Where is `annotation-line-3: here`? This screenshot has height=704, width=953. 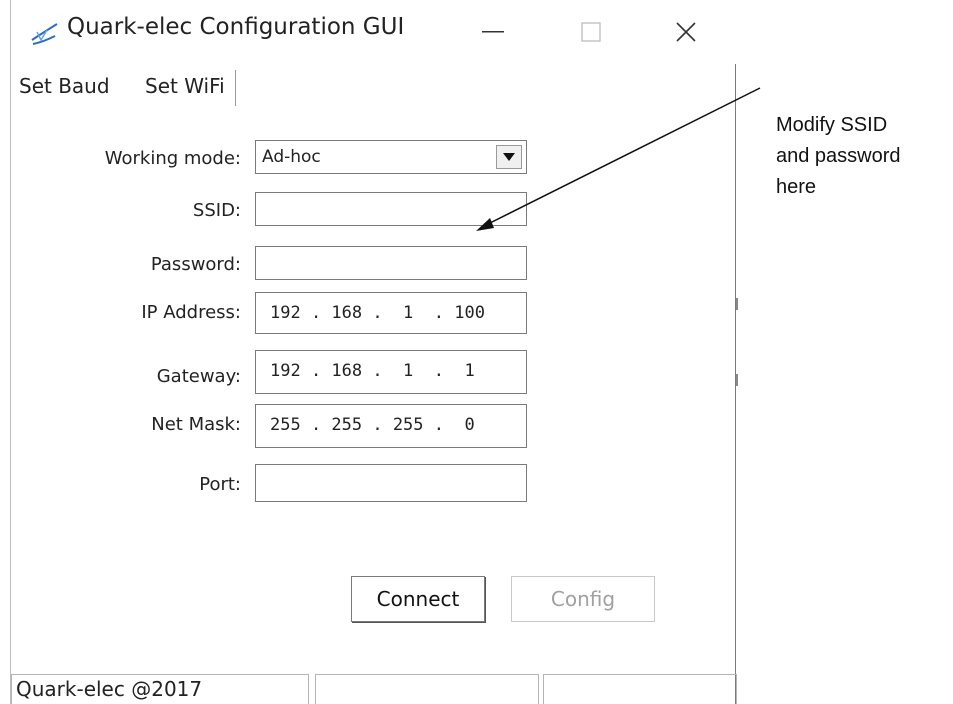 annotation-line-3: here is located at coordinates (796, 187).